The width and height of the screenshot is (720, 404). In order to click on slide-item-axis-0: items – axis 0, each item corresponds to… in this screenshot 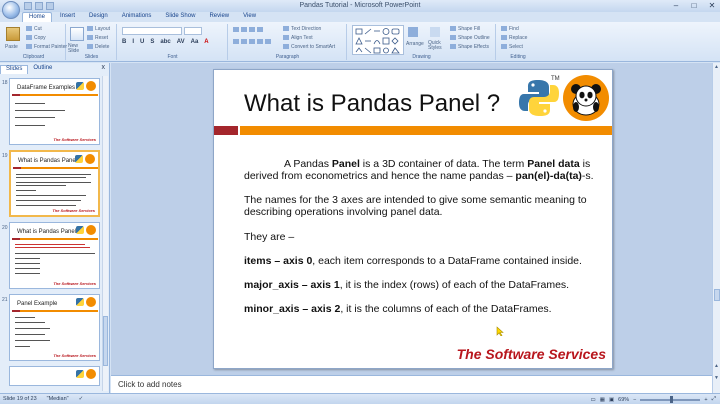, I will do `click(419, 261)`.